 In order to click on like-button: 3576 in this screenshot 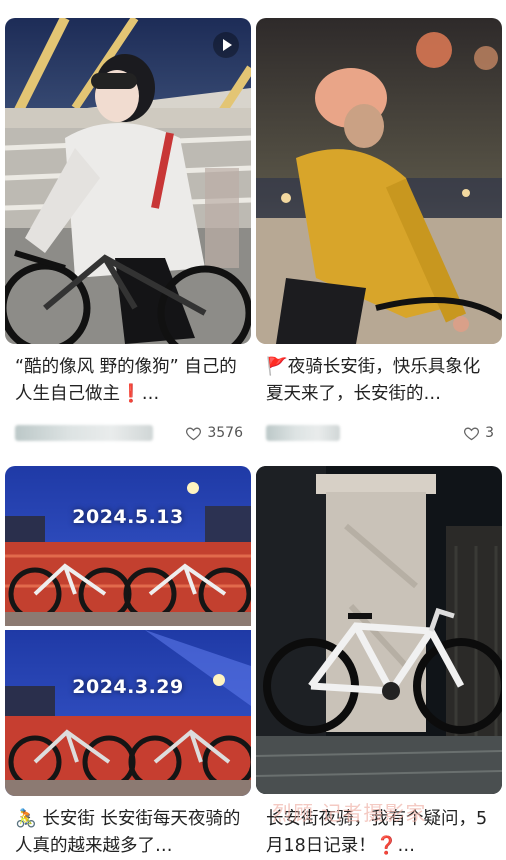, I will do `click(214, 433)`.